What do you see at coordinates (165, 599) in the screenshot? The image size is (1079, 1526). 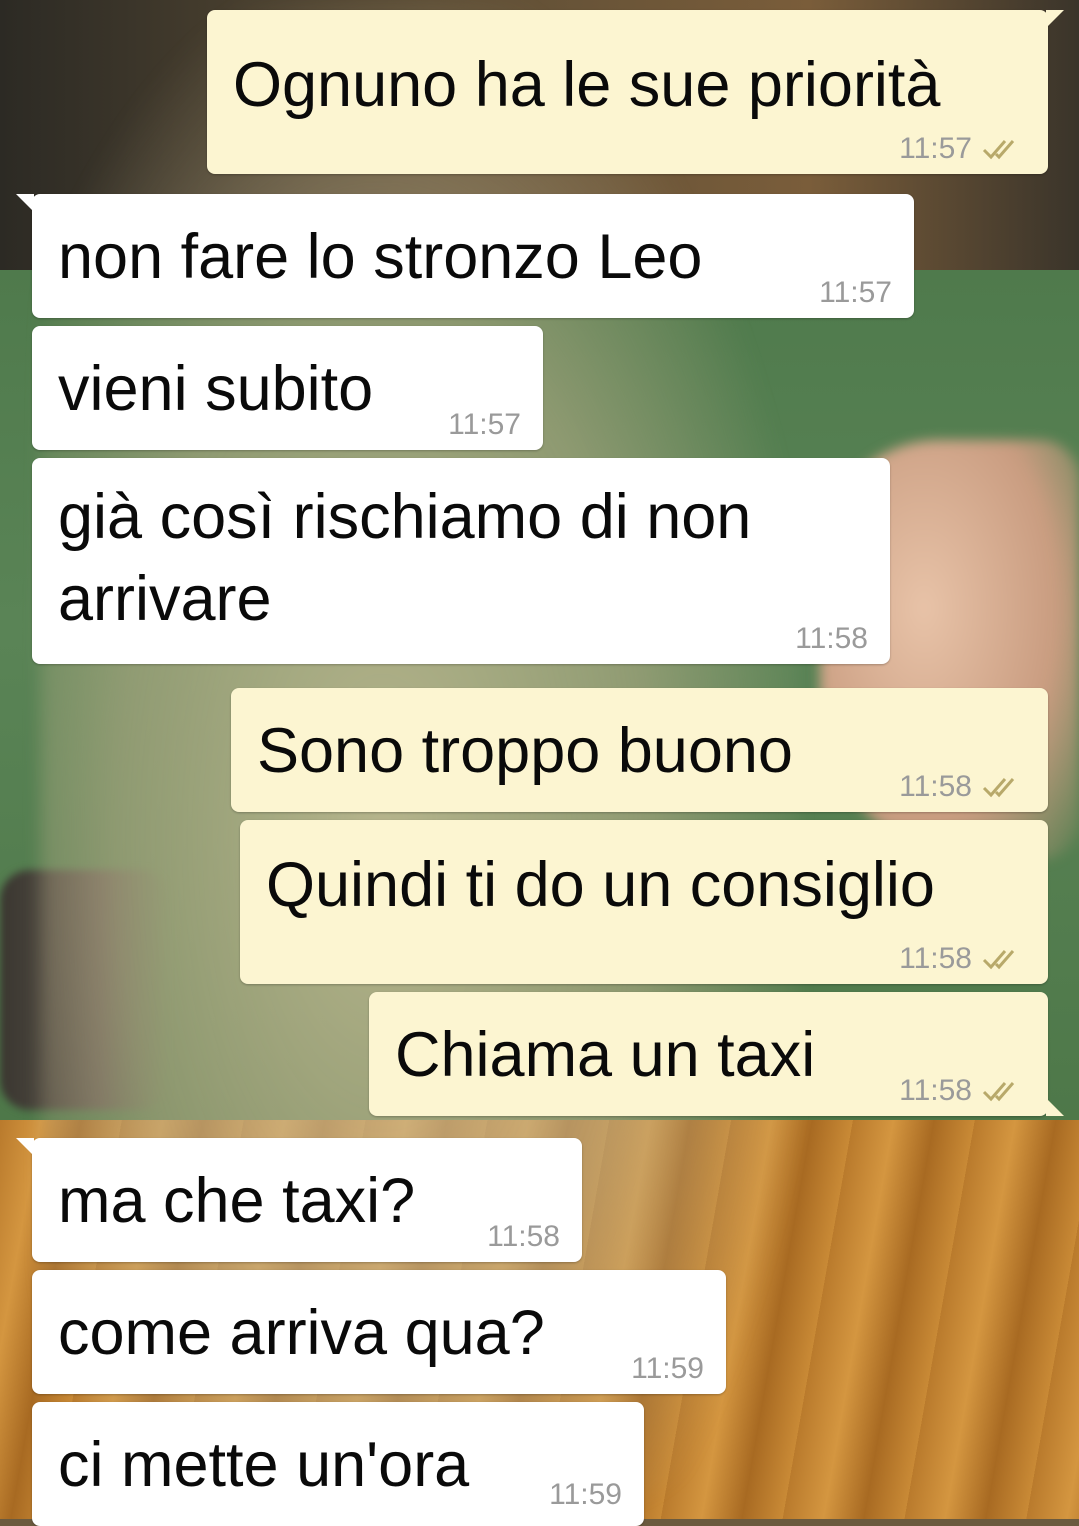 I see `message-text-line2: arrivare` at bounding box center [165, 599].